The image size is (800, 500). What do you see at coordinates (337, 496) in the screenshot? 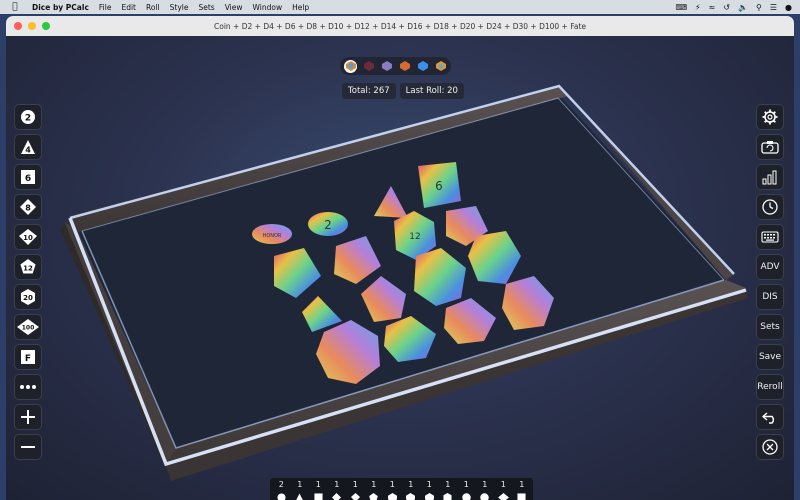
I see `d8-icon` at bounding box center [337, 496].